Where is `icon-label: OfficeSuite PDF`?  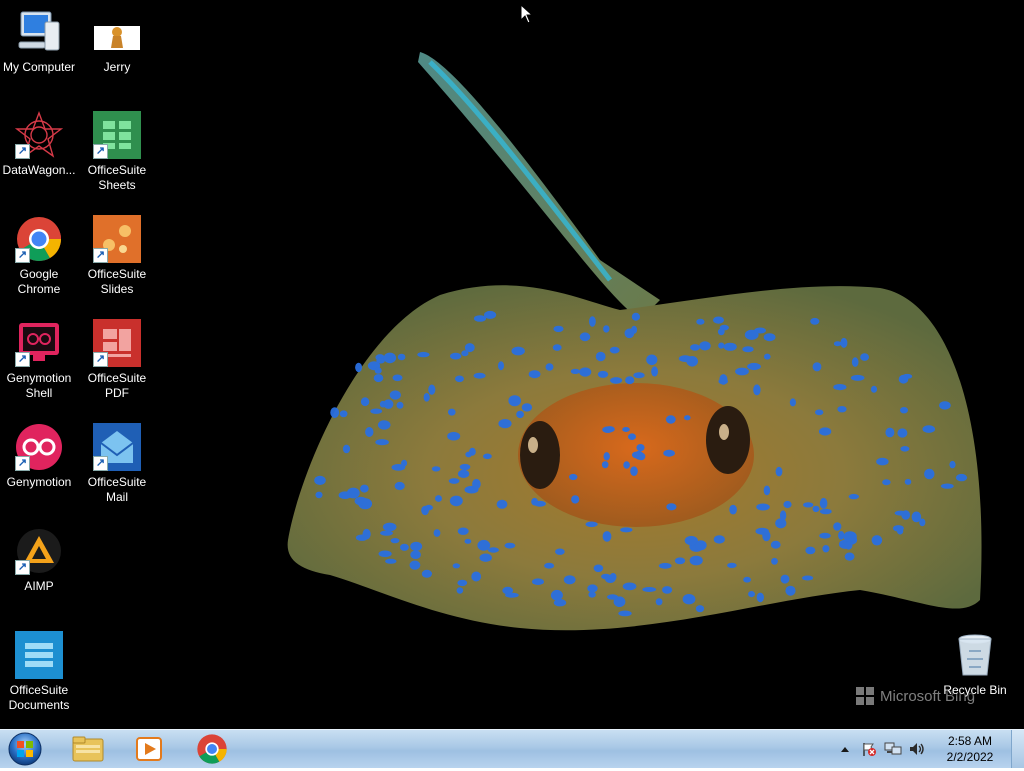
icon-label: OfficeSuite PDF is located at coordinates (117, 385).